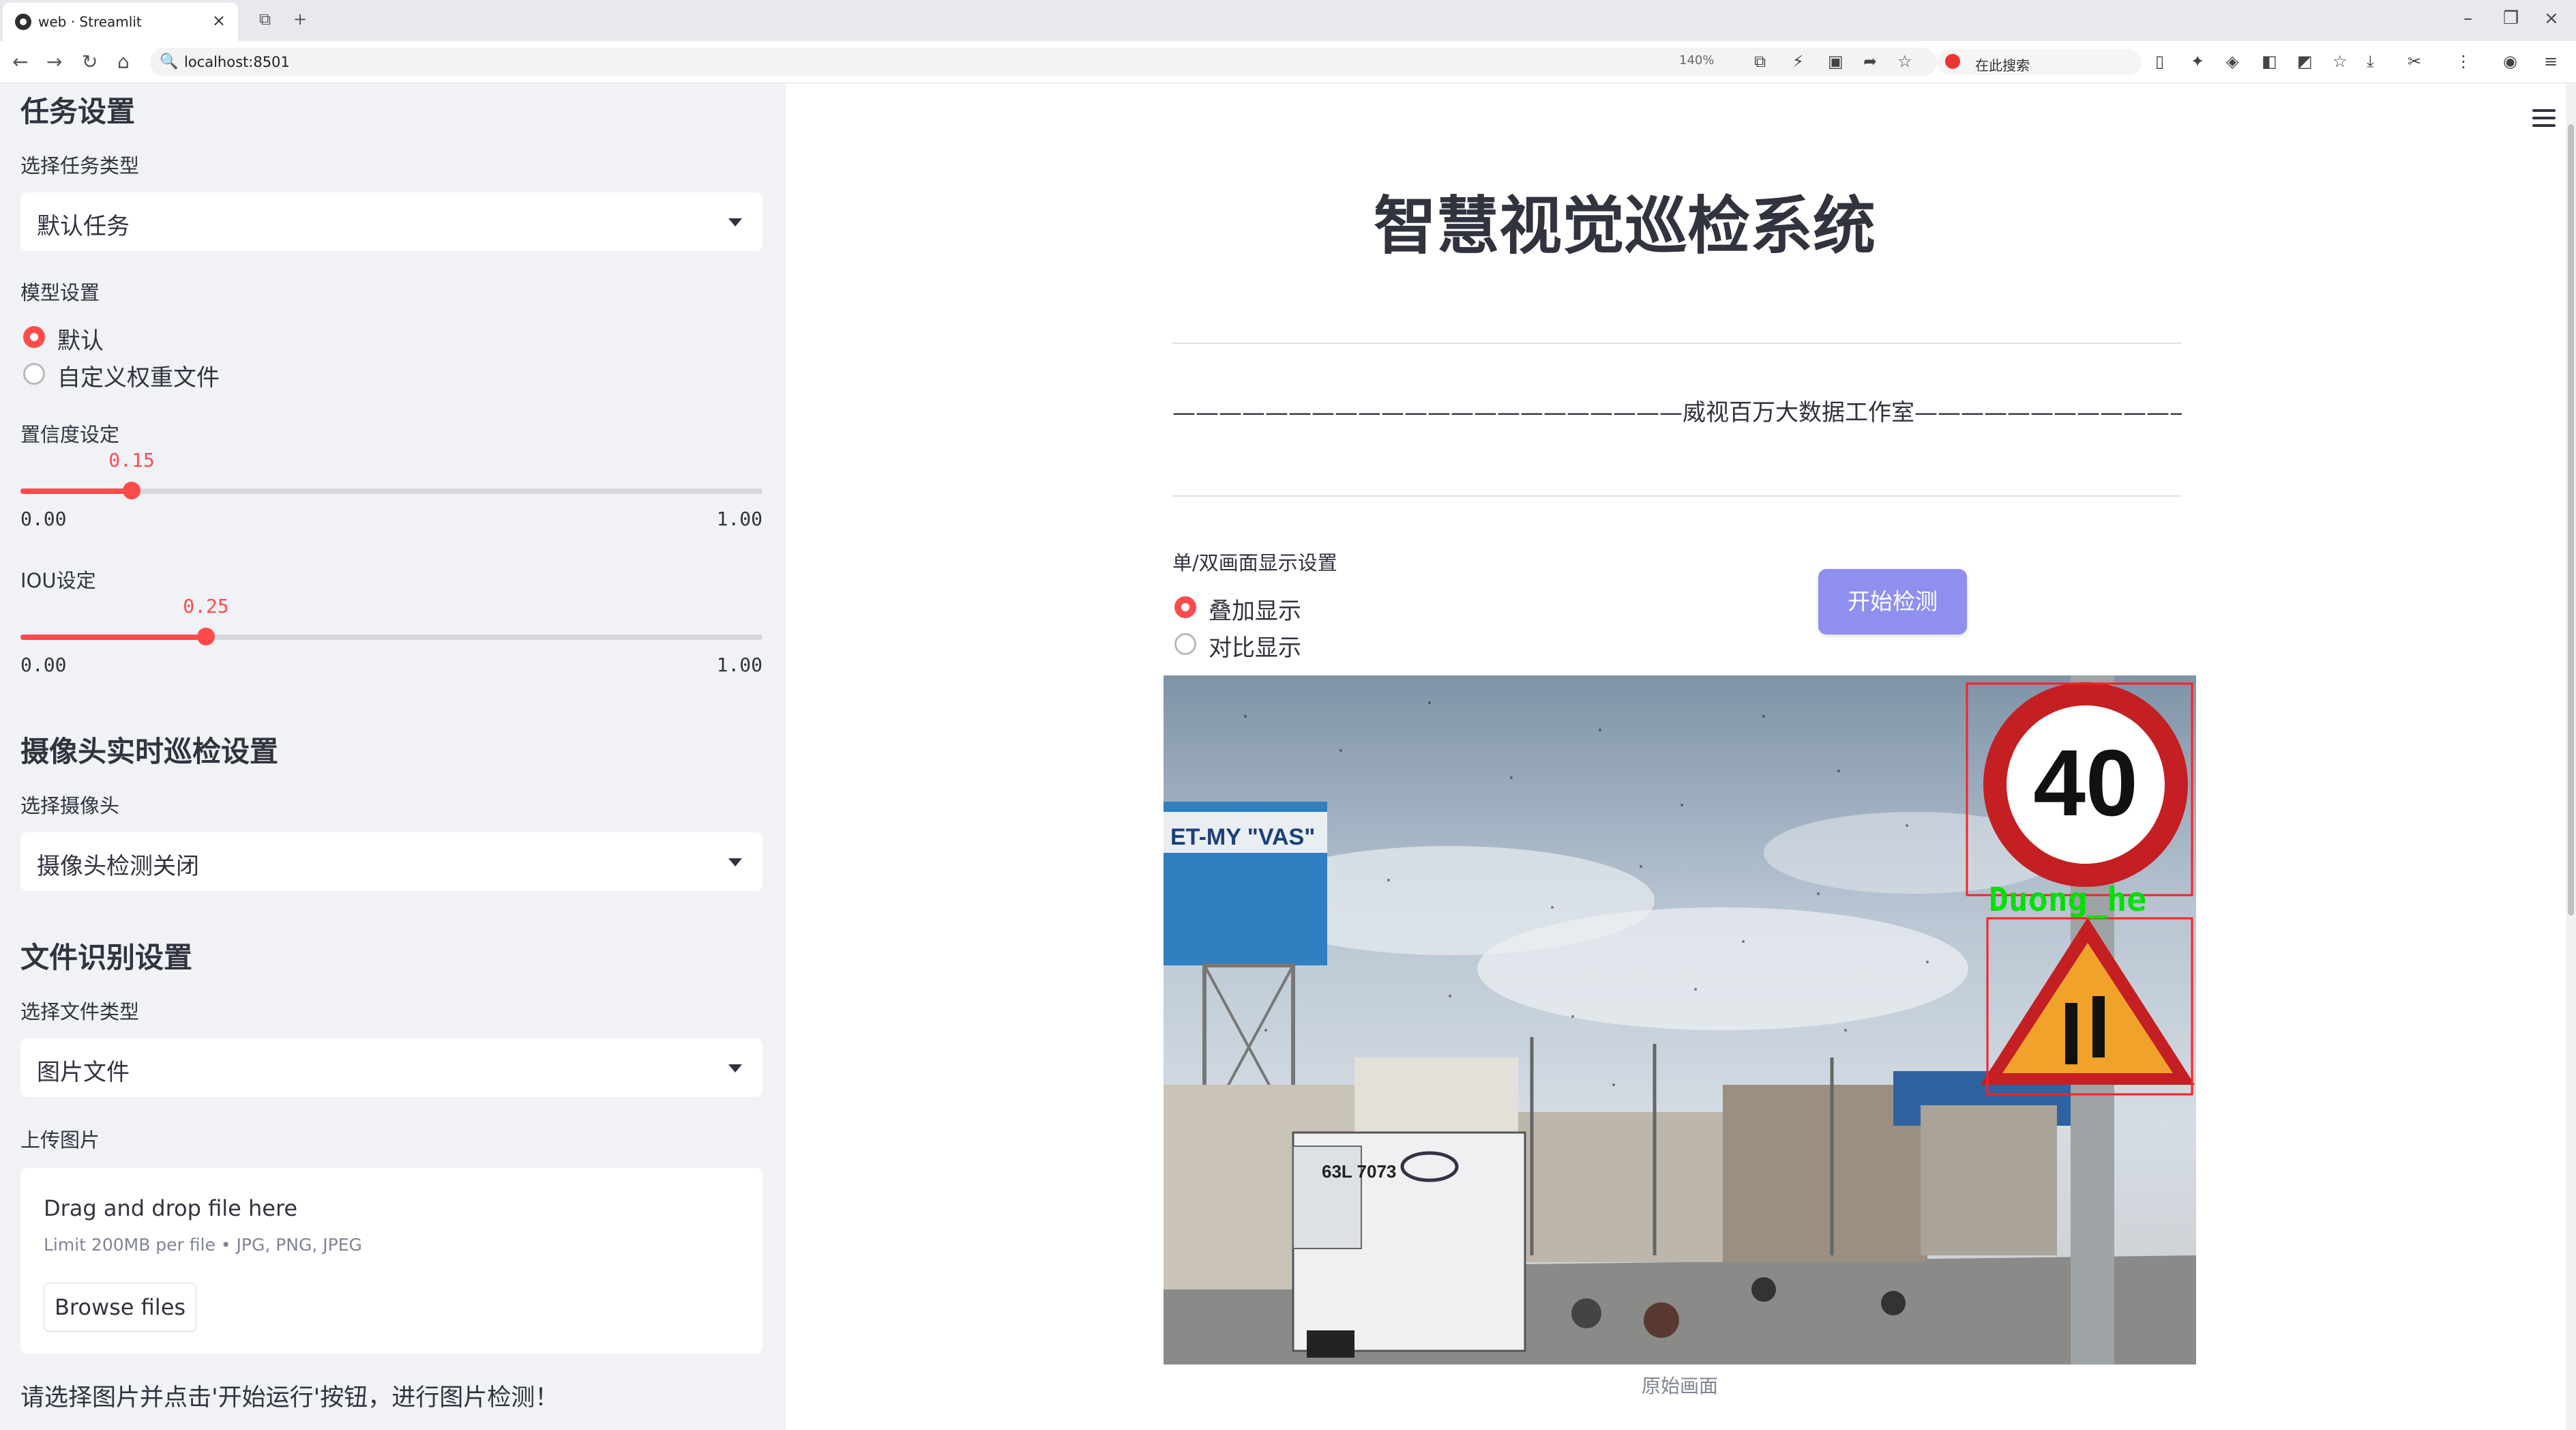 This screenshot has height=1430, width=2576. I want to click on model-option-default: 默认, so click(80, 341).